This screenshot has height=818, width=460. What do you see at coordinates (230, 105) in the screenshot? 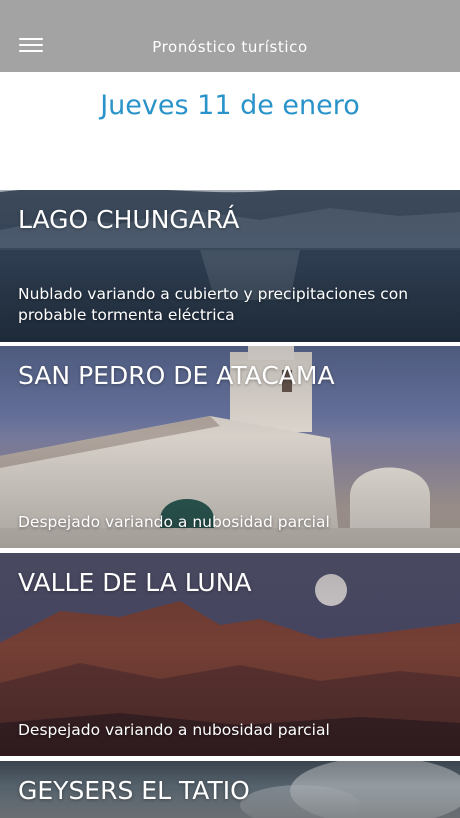
I see `forecast-date: Jueves 11 de enero` at bounding box center [230, 105].